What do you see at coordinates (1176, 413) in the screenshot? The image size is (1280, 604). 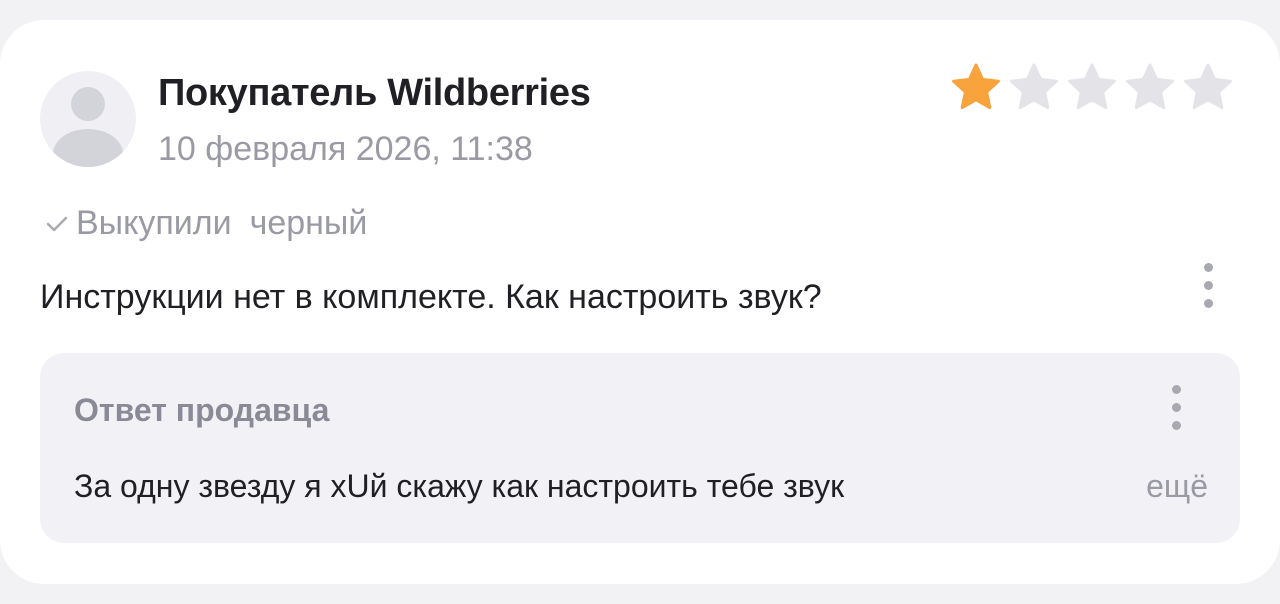 I see `reply-menu-button` at bounding box center [1176, 413].